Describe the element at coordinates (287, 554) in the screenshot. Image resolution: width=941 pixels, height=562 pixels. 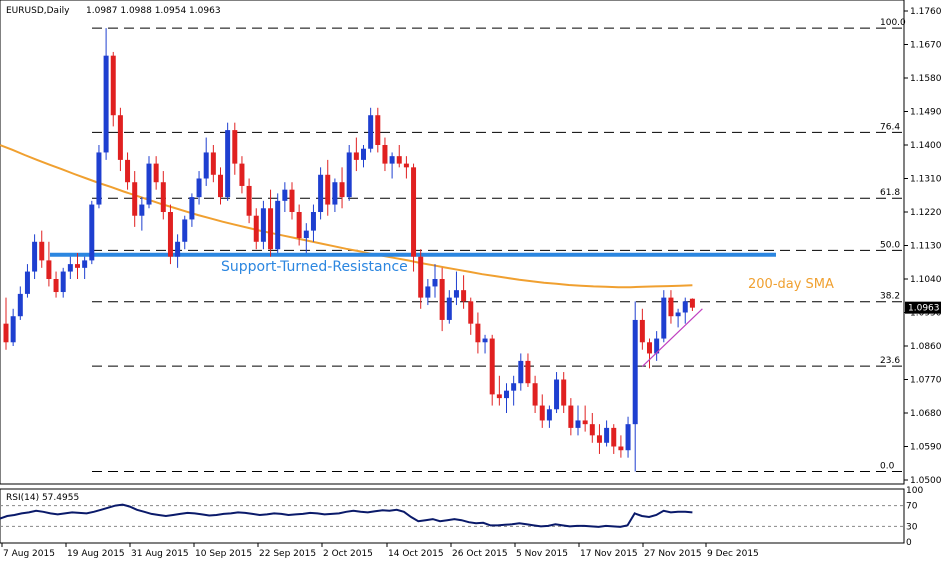
I see `time-tick-label: 22 Sep 2015` at that location.